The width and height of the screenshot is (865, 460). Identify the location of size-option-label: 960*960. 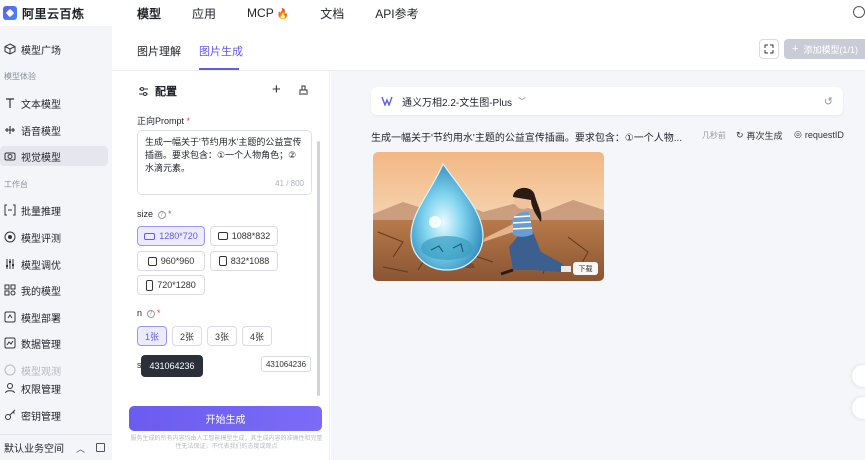
(177, 261).